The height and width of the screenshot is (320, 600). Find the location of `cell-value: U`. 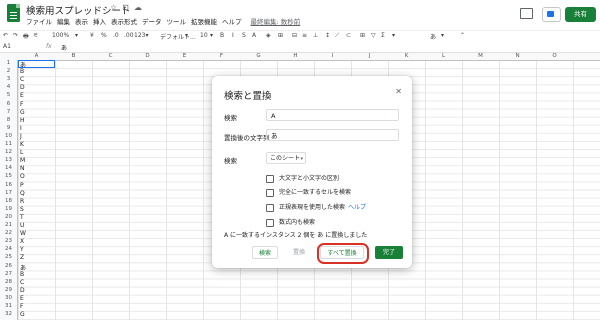

cell-value: U is located at coordinates (22, 225).